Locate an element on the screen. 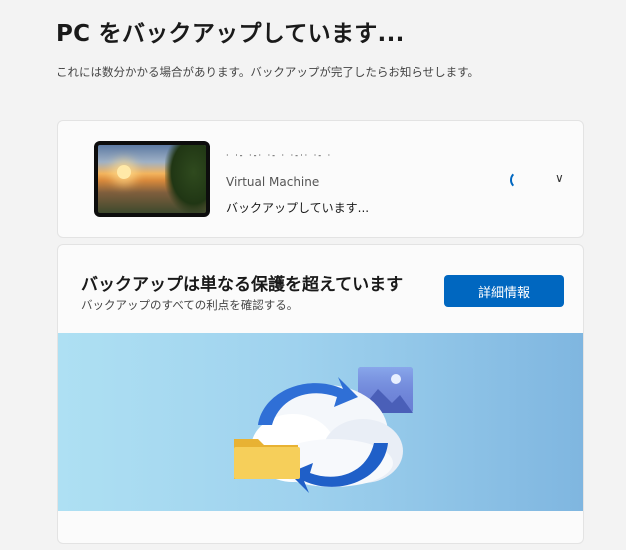 The width and height of the screenshot is (626, 550). progress-ring-icon is located at coordinates (519, 180).